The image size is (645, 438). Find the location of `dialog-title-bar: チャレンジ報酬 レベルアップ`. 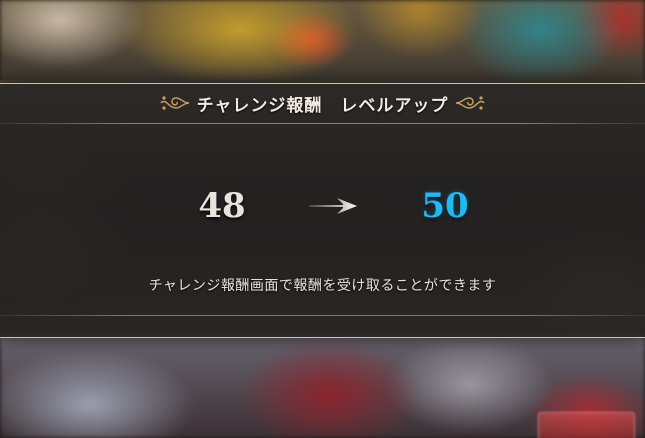

dialog-title-bar: チャレンジ報酬 レベルアップ is located at coordinates (322, 103).